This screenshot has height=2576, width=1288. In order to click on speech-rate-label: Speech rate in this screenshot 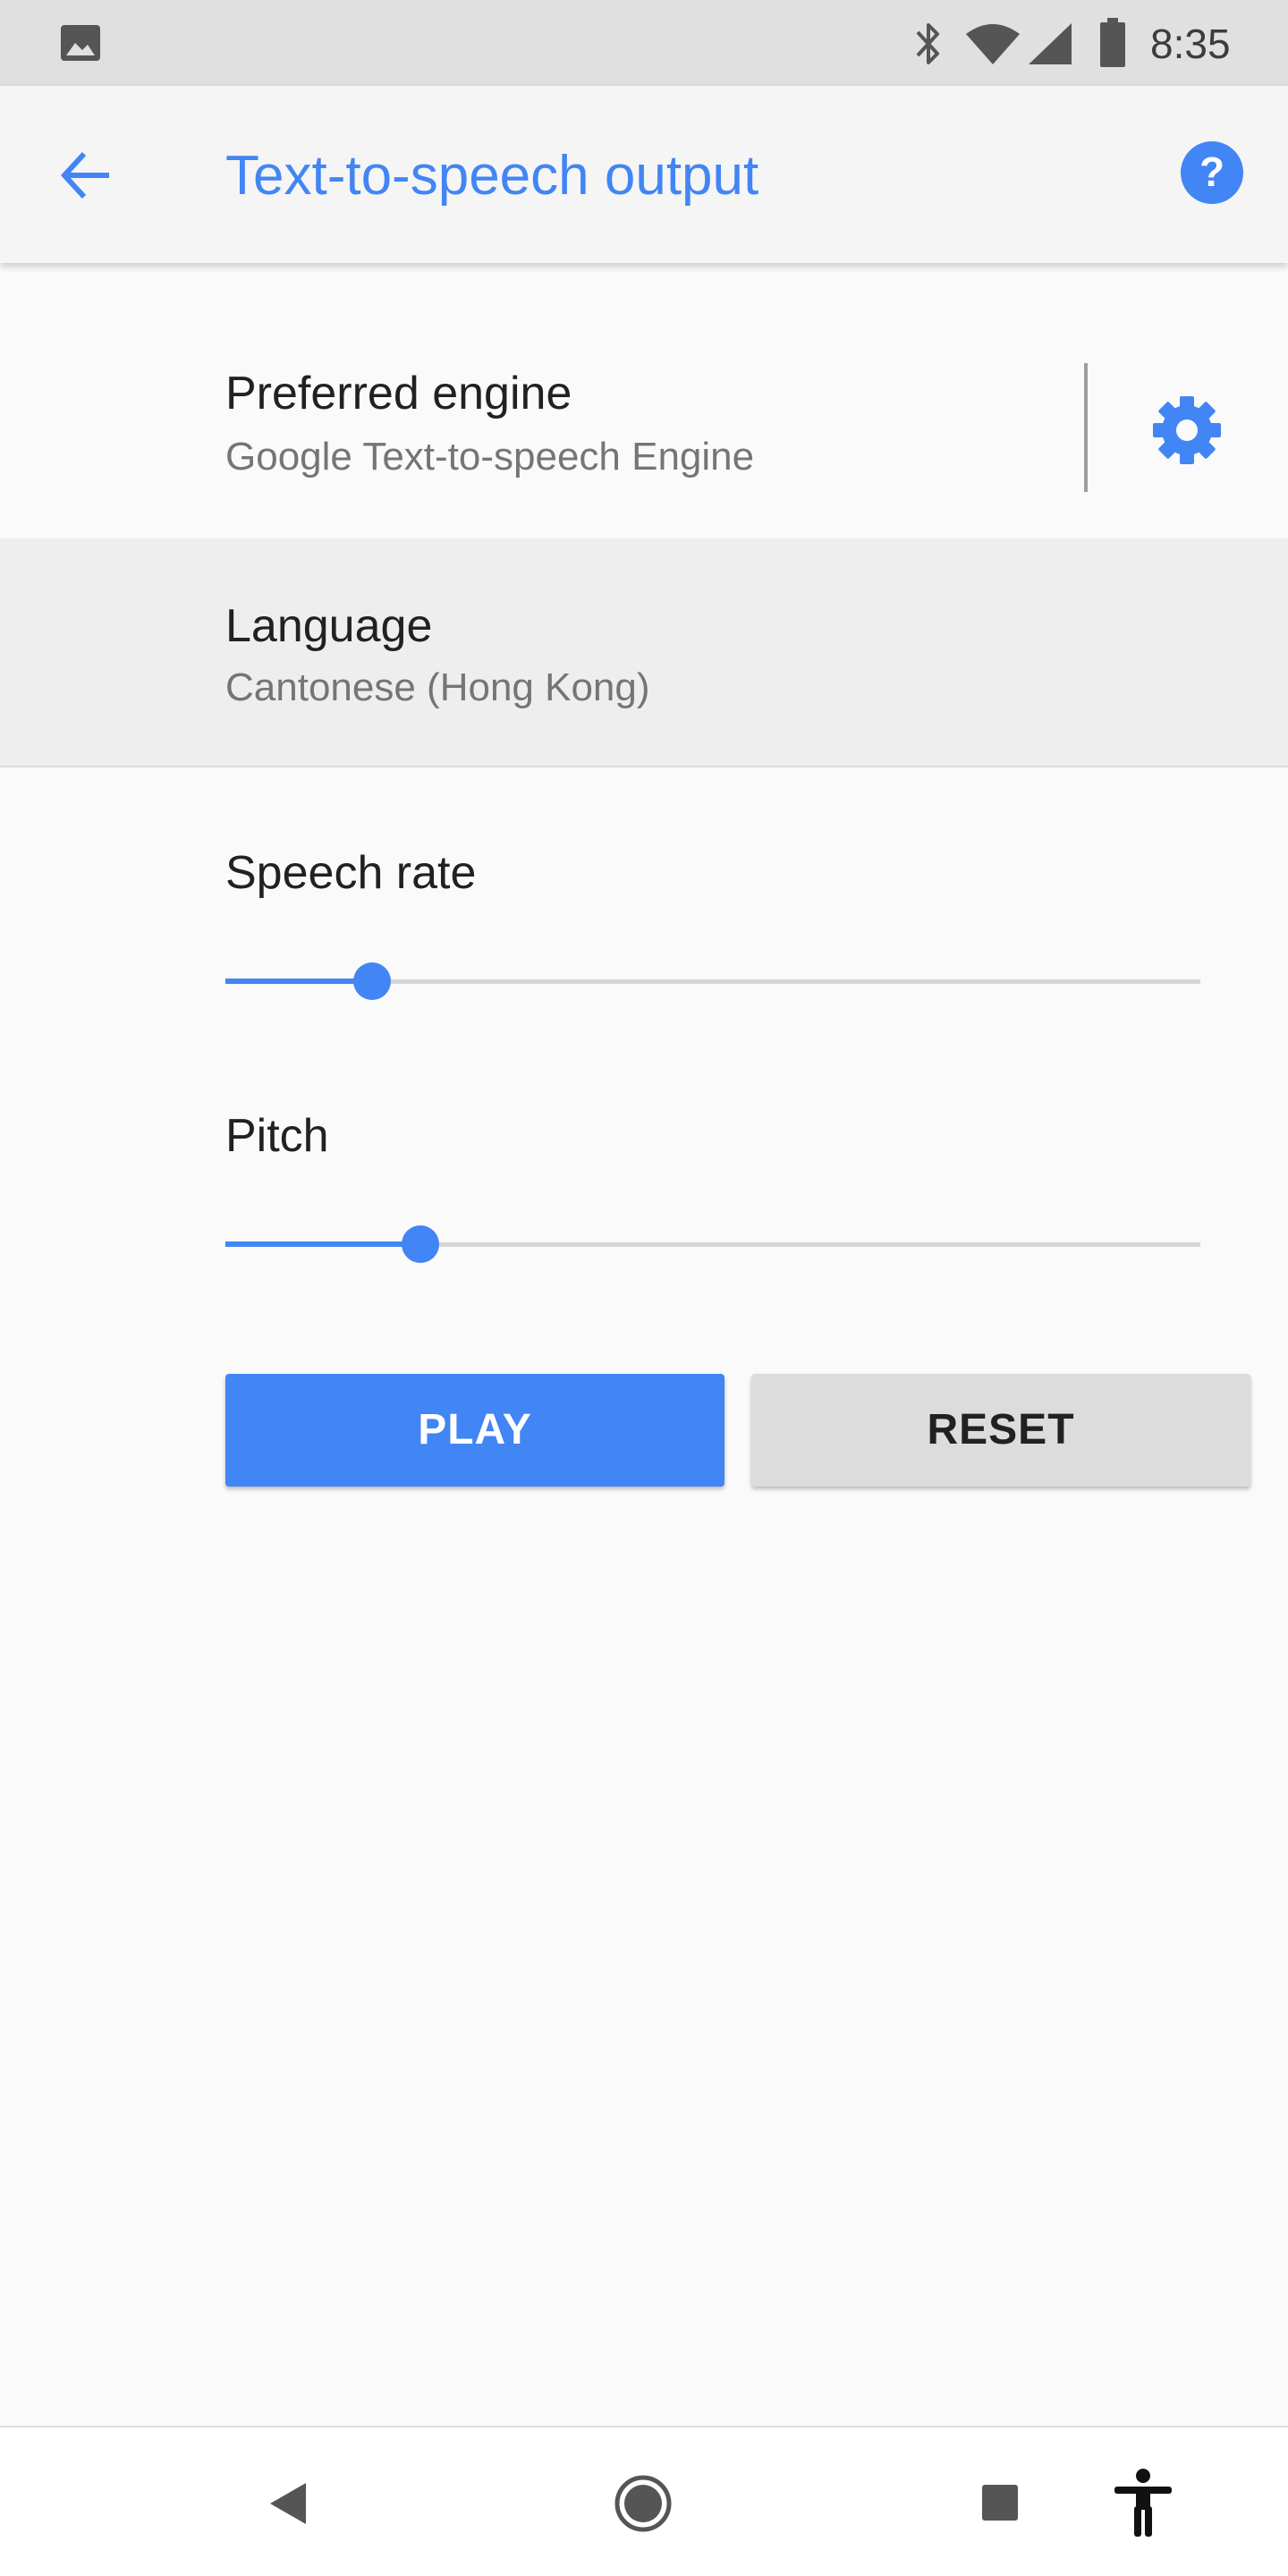, I will do `click(351, 873)`.